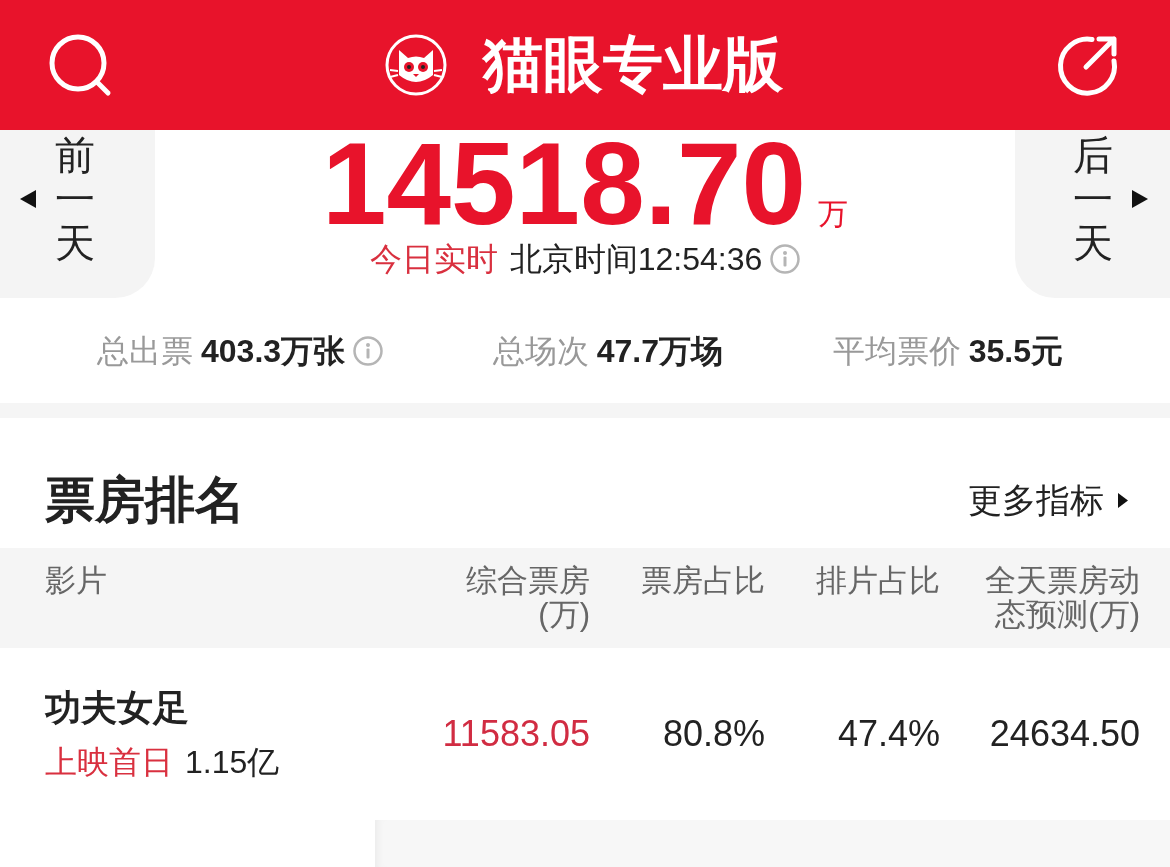 This screenshot has width=1170, height=867. I want to click on unit-label: 万, so click(832, 214).